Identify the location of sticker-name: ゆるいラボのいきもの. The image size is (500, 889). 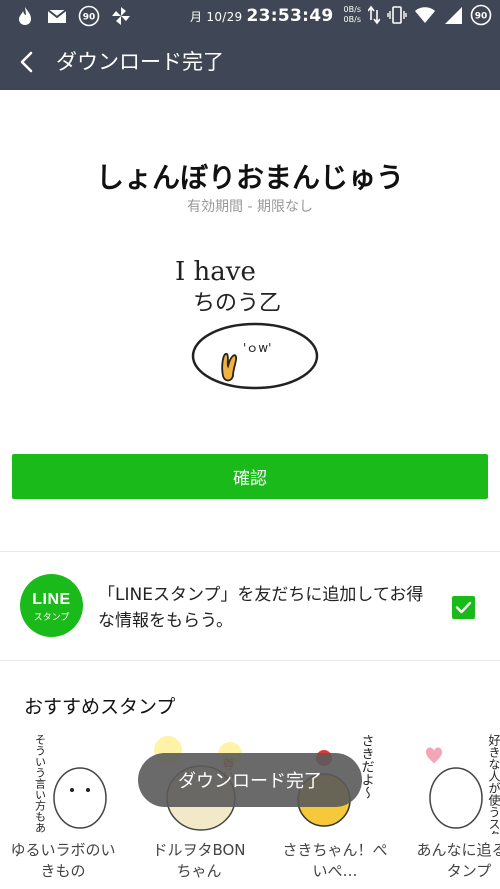
(63, 860).